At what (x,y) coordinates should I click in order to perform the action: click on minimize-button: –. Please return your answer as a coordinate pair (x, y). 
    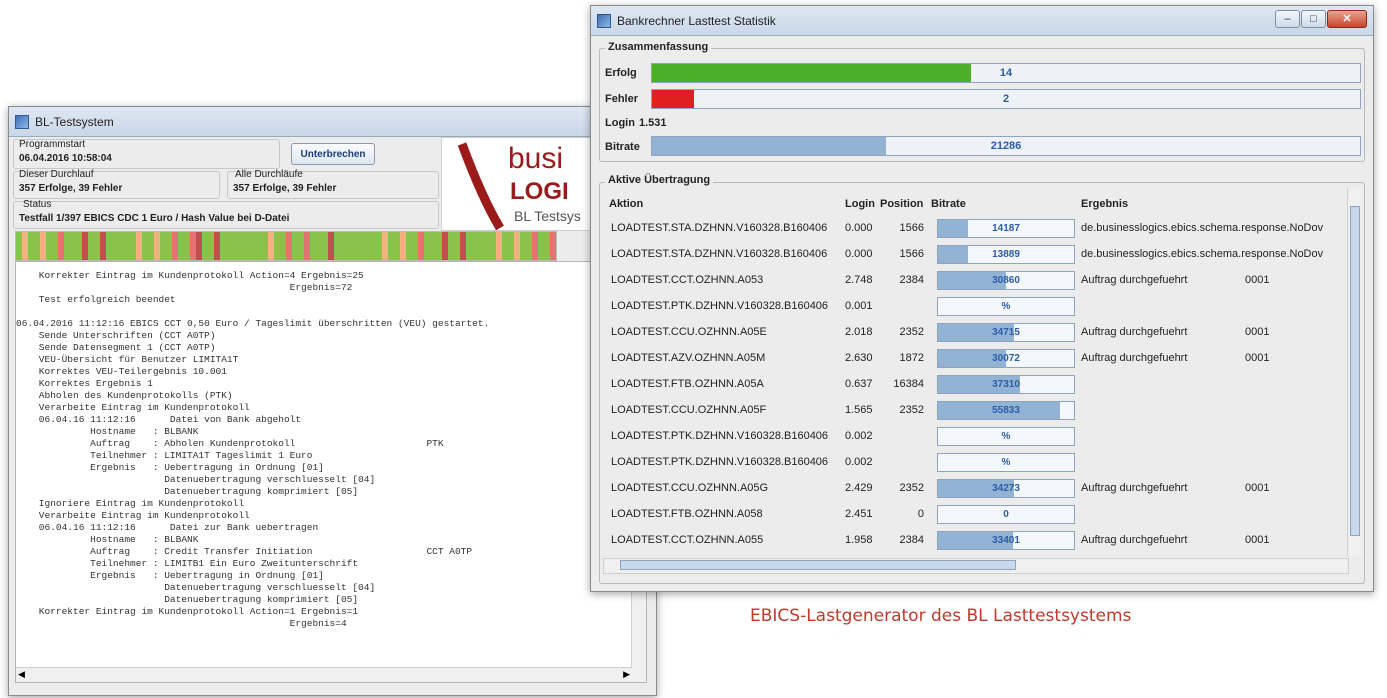
    Looking at the image, I should click on (1287, 19).